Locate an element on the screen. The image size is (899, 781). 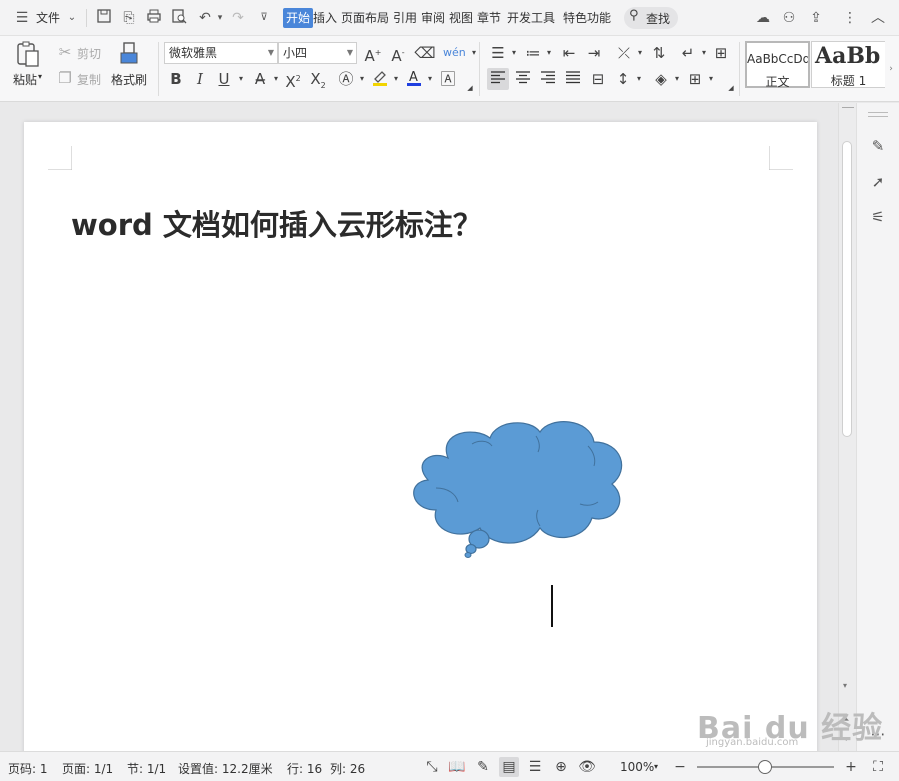
shrink-font-icon: A- is located at coordinates (398, 53).